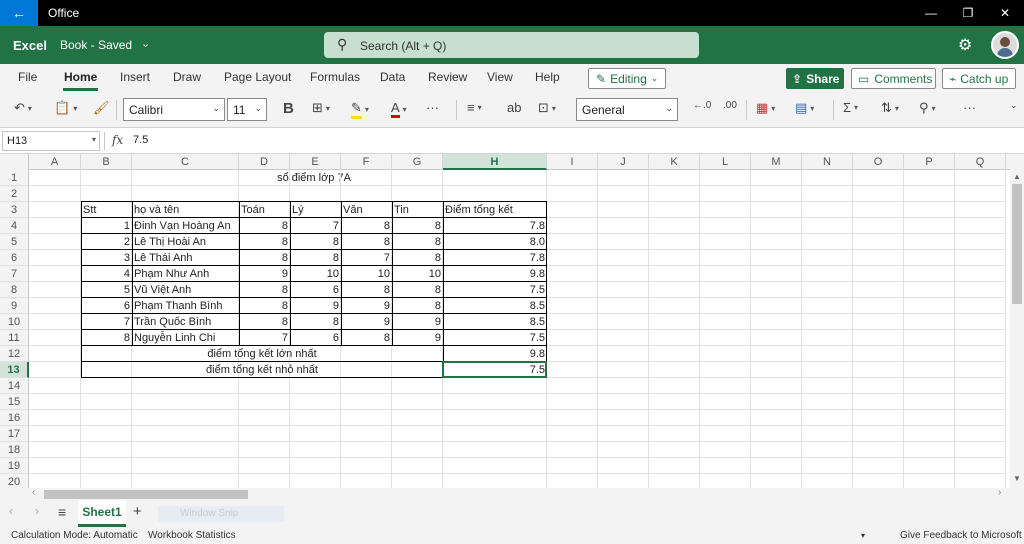 The image size is (1024, 544). What do you see at coordinates (14, 370) in the screenshot?
I see `row-header-13: 13` at bounding box center [14, 370].